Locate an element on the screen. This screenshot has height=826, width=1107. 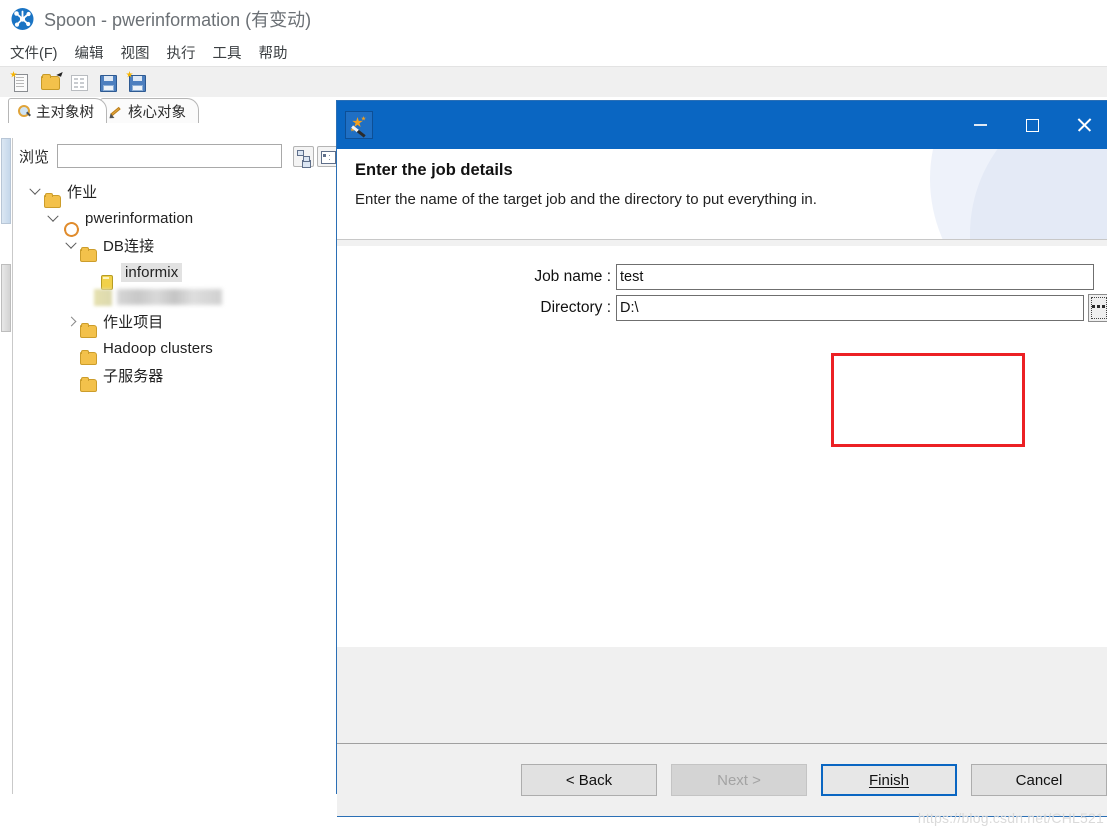
dialog-filler is located at coordinates (722, 694).